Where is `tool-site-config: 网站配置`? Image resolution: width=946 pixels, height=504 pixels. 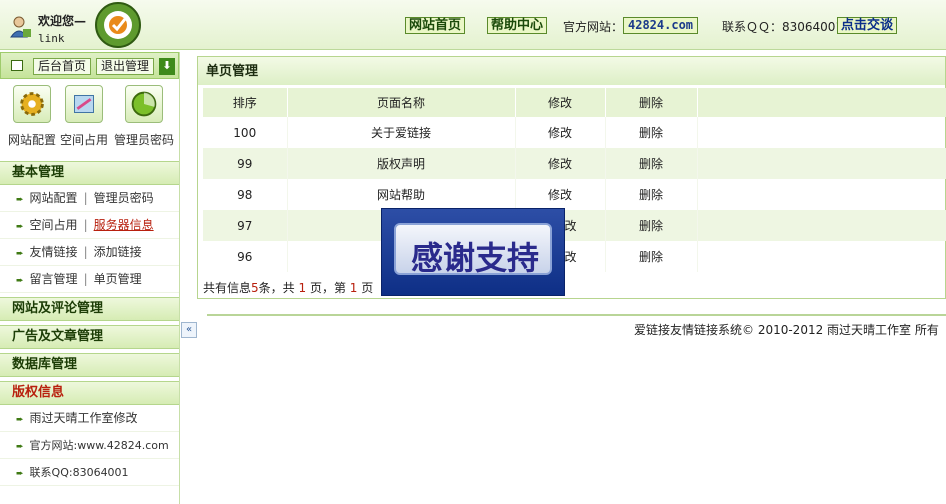
tool-site-config: 网站配置 is located at coordinates (32, 116).